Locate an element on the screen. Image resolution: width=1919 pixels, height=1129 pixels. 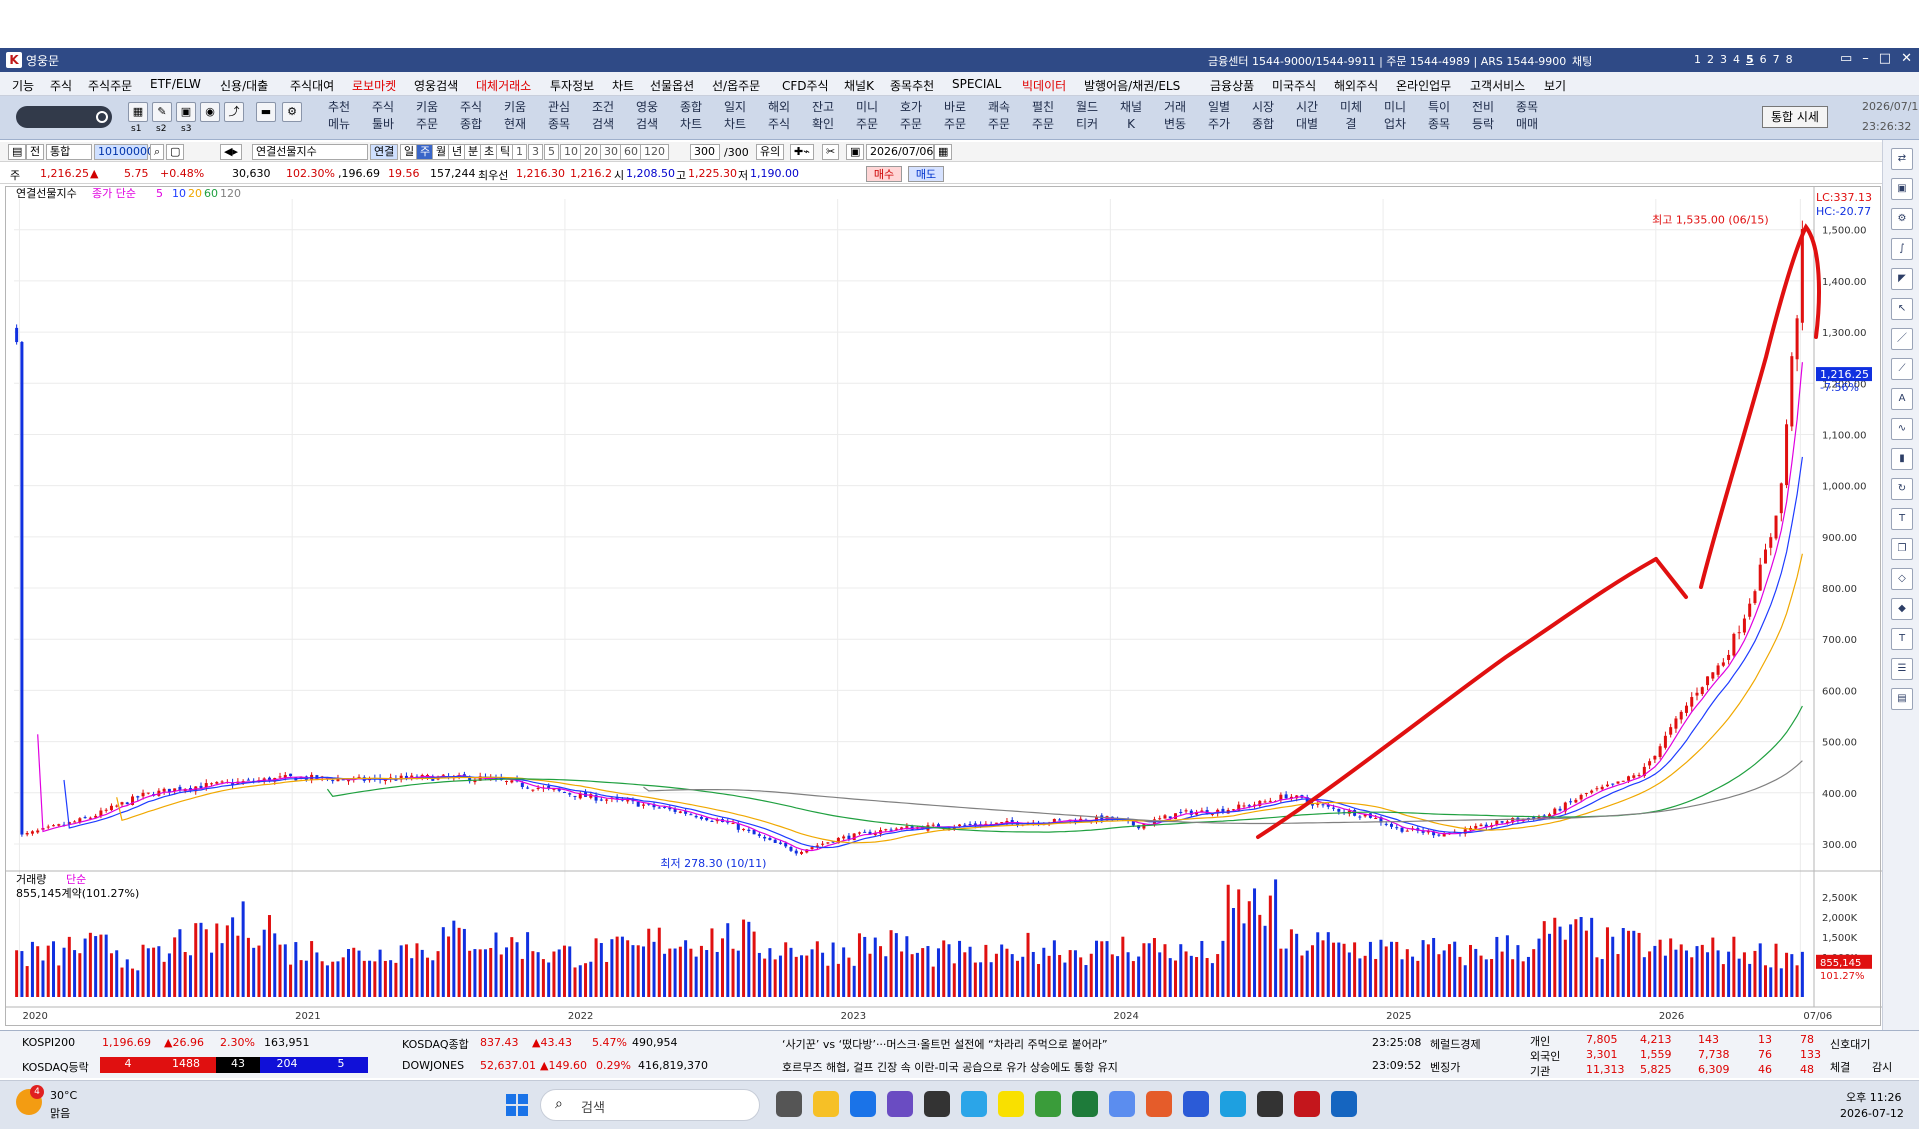
menu-item: 금융상품 is located at coordinates (1232, 85).